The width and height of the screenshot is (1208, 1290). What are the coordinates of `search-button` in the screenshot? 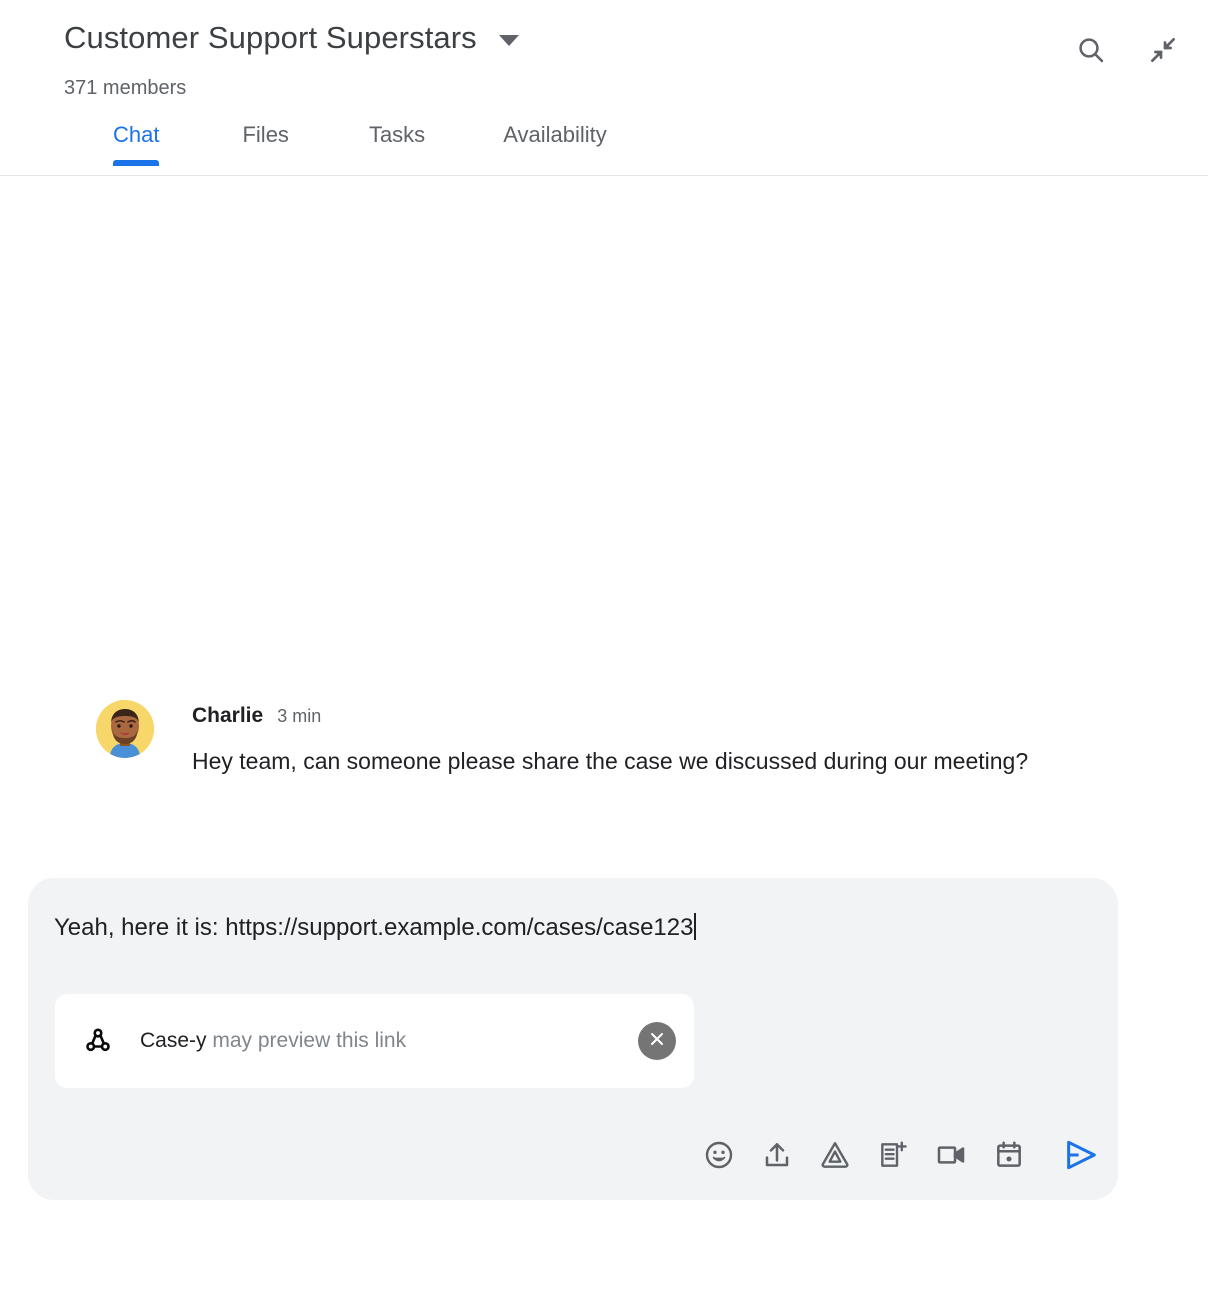 It's located at (1091, 51).